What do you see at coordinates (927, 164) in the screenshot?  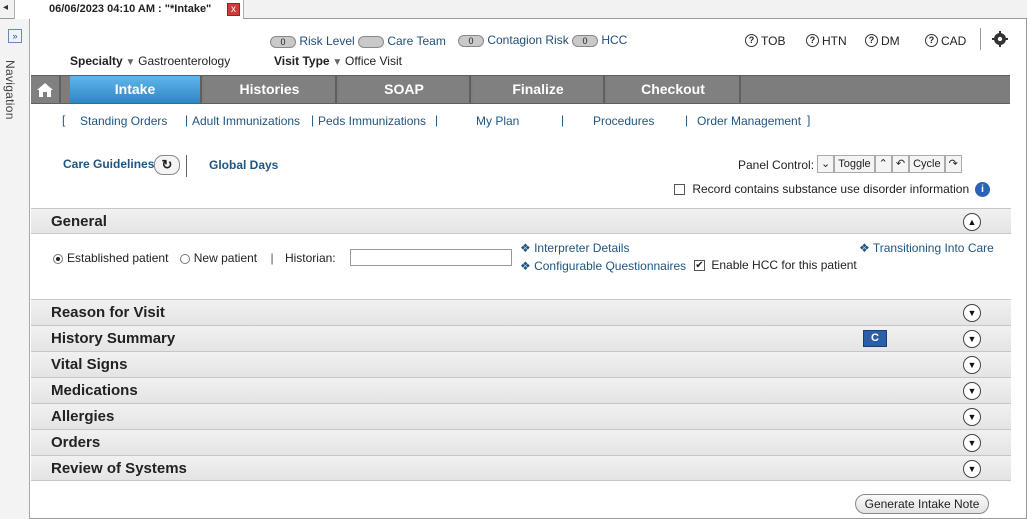 I see `cycle-button: Cycle` at bounding box center [927, 164].